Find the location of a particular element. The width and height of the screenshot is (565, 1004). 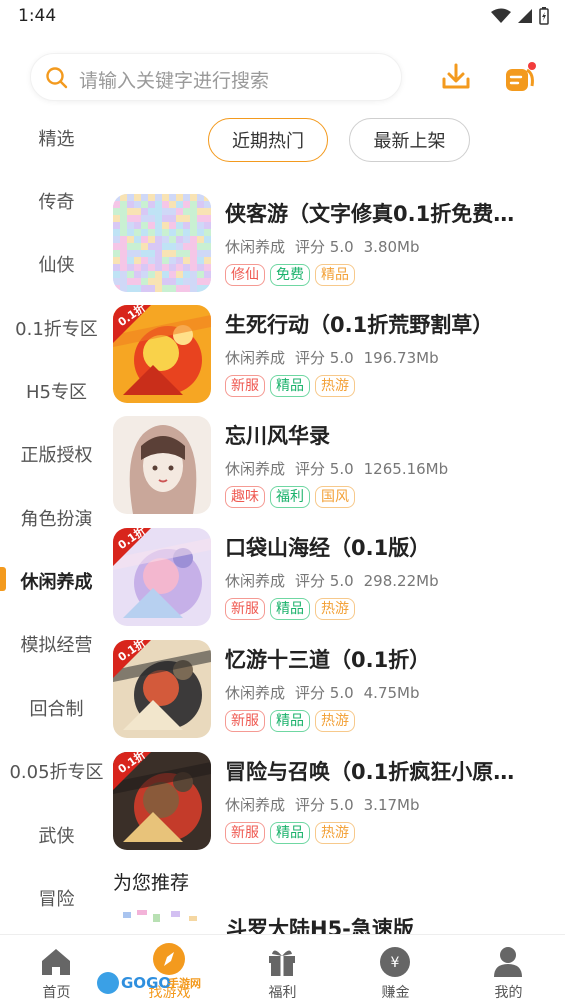

bottom-nav: 首页 找游戏 福利 ¥ 赚金 我的 is located at coordinates (282, 969).